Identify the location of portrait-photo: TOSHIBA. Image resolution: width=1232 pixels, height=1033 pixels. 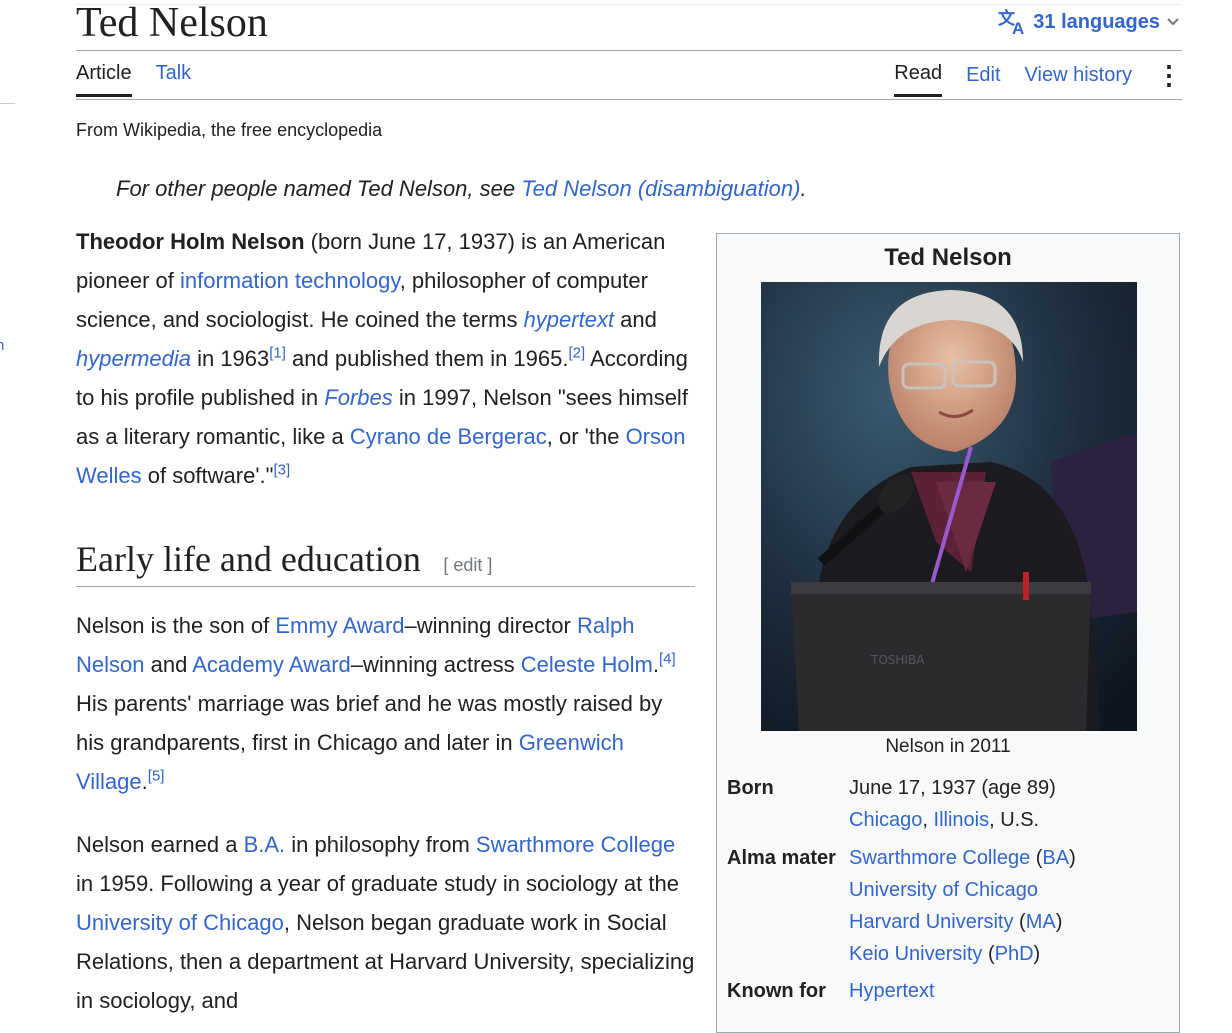
(949, 506).